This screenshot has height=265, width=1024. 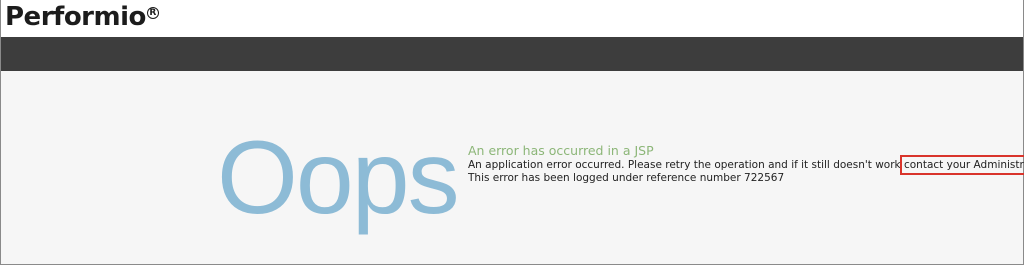 What do you see at coordinates (75, 17) in the screenshot?
I see `logo-text: Performio` at bounding box center [75, 17].